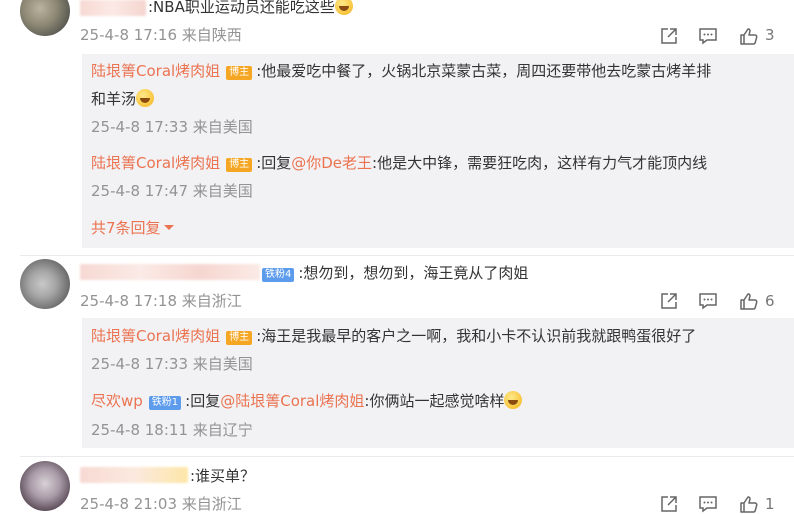  What do you see at coordinates (770, 301) in the screenshot?
I see `like-count: 6` at bounding box center [770, 301].